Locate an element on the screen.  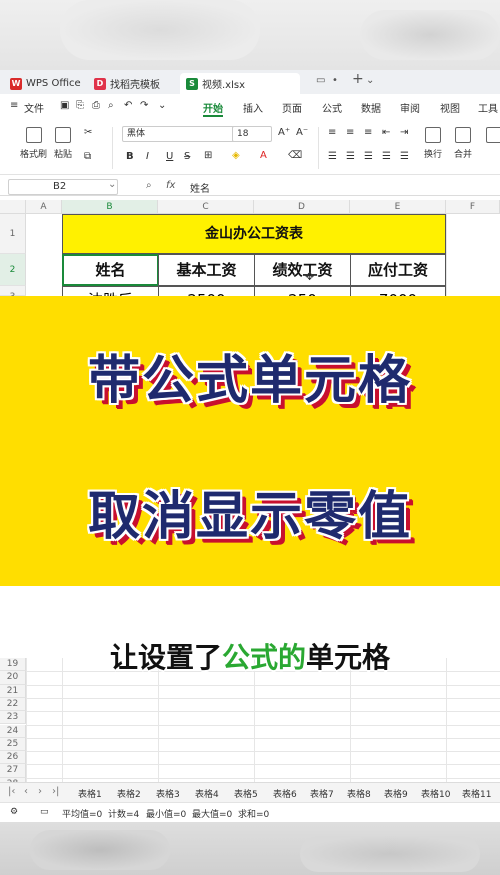
new-tab-plus-icon: + is located at coordinates (358, 79).